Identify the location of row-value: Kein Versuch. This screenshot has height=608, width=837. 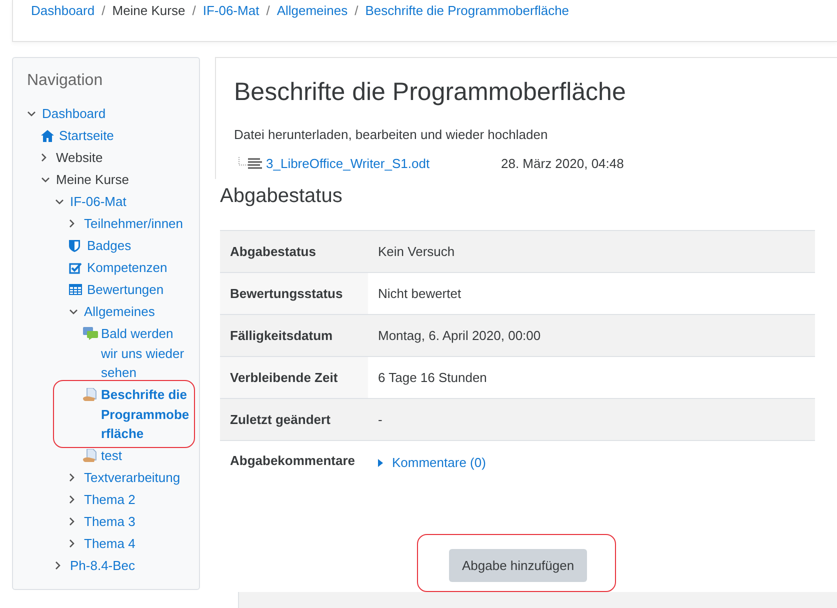
(591, 251).